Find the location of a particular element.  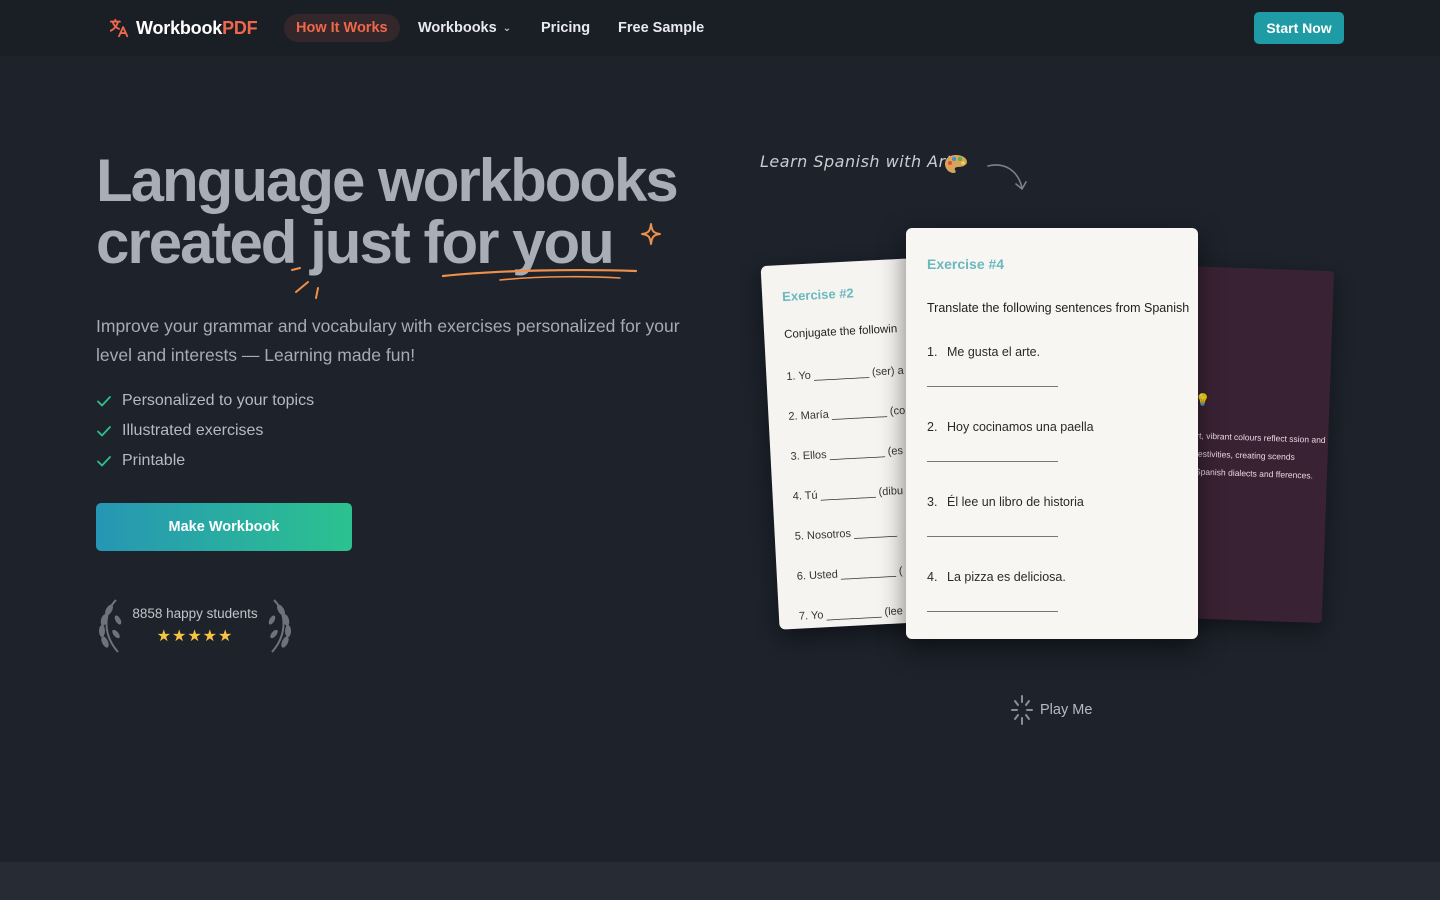

sparkle-icon is located at coordinates (651, 234).